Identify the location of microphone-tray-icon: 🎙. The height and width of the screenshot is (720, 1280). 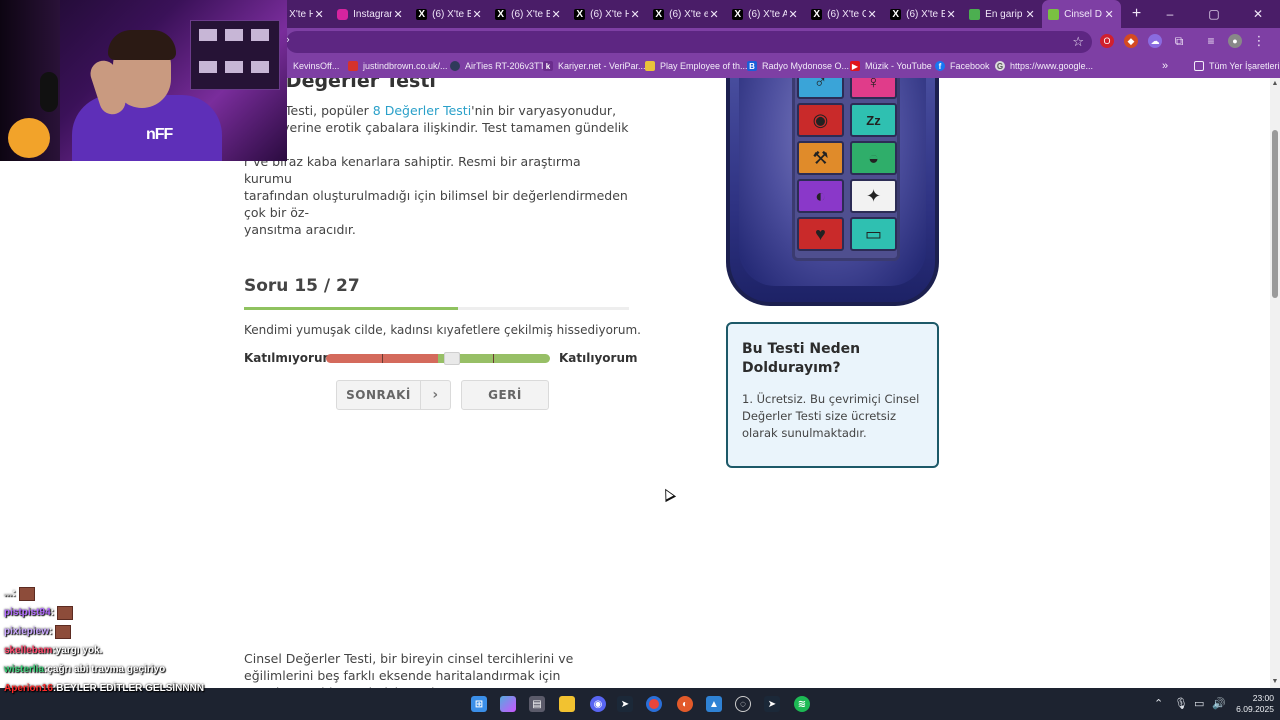
(1181, 703).